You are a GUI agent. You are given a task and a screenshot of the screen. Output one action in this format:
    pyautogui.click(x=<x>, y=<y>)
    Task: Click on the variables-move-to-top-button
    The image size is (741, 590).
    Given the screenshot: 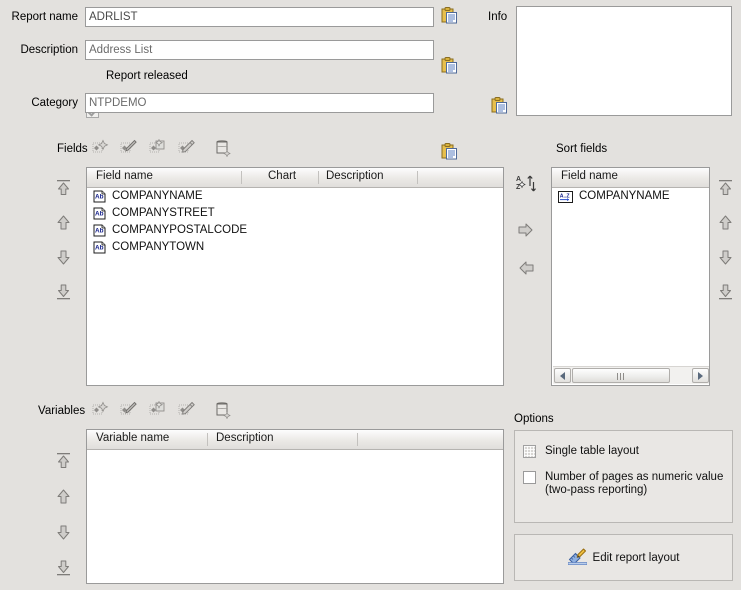 What is the action you would take?
    pyautogui.click(x=64, y=461)
    